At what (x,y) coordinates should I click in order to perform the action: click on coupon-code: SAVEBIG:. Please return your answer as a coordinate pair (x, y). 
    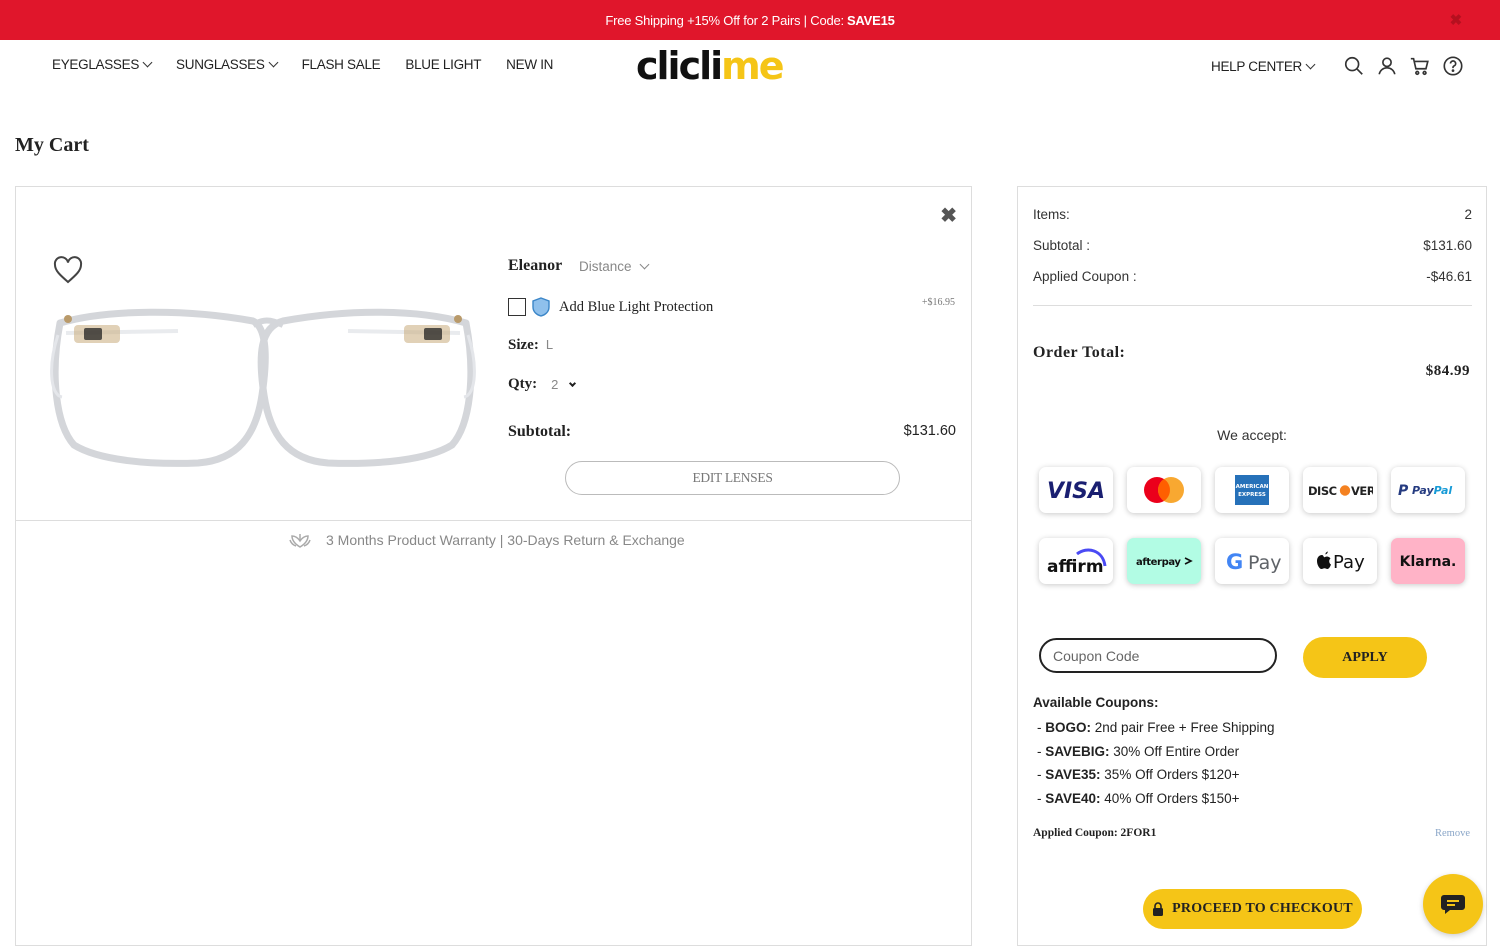
    Looking at the image, I should click on (1077, 751).